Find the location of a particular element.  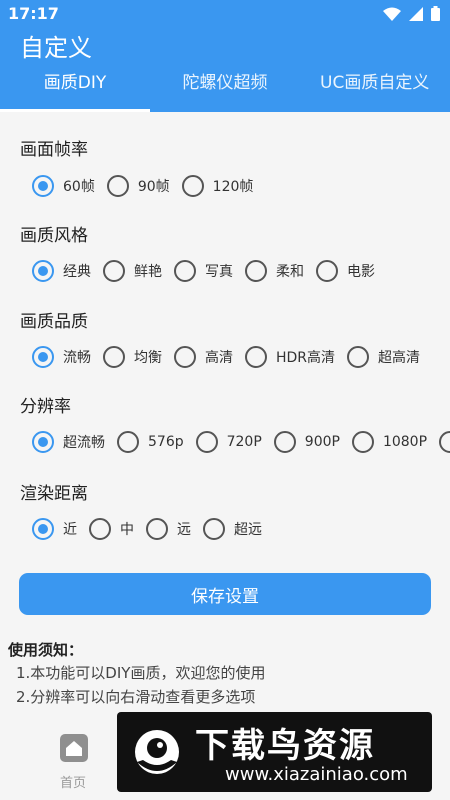

radio-option: 均衡 is located at coordinates (132, 357).